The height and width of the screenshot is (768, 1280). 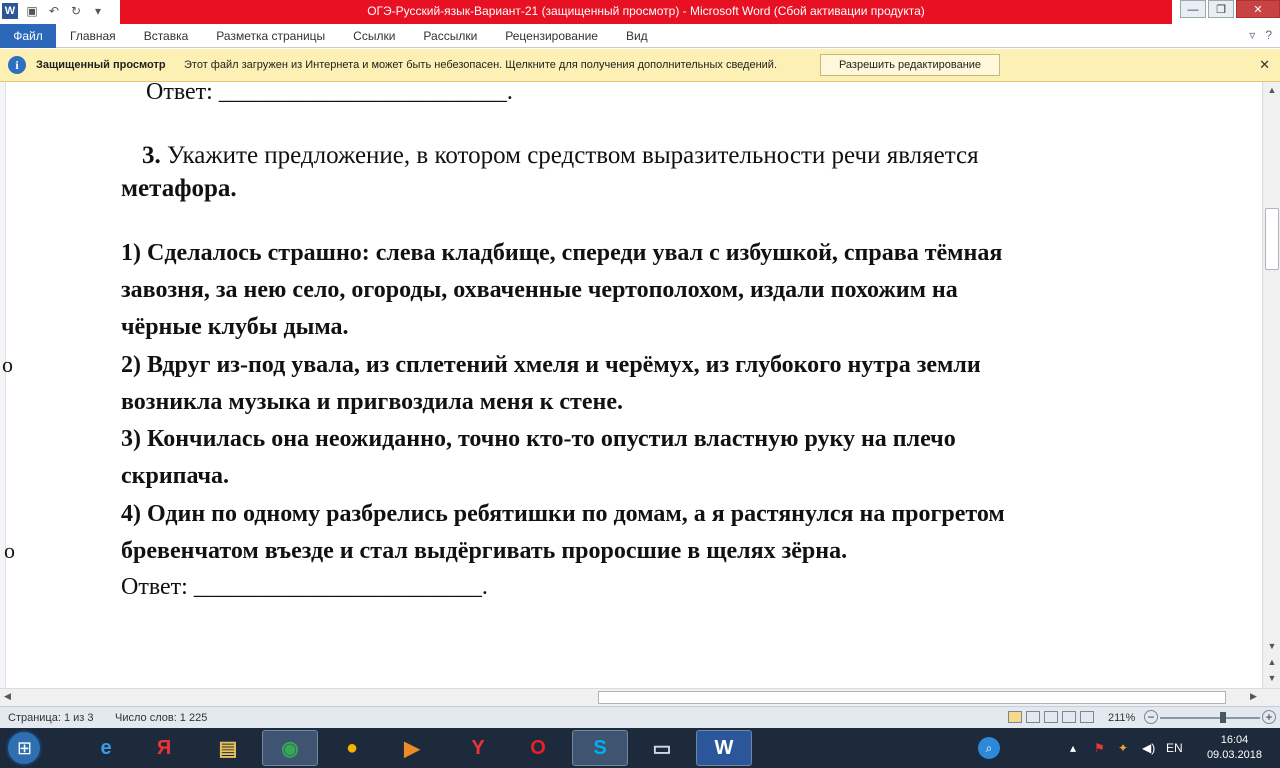 What do you see at coordinates (1099, 748) in the screenshot?
I see `network-warning-icon: ⚑` at bounding box center [1099, 748].